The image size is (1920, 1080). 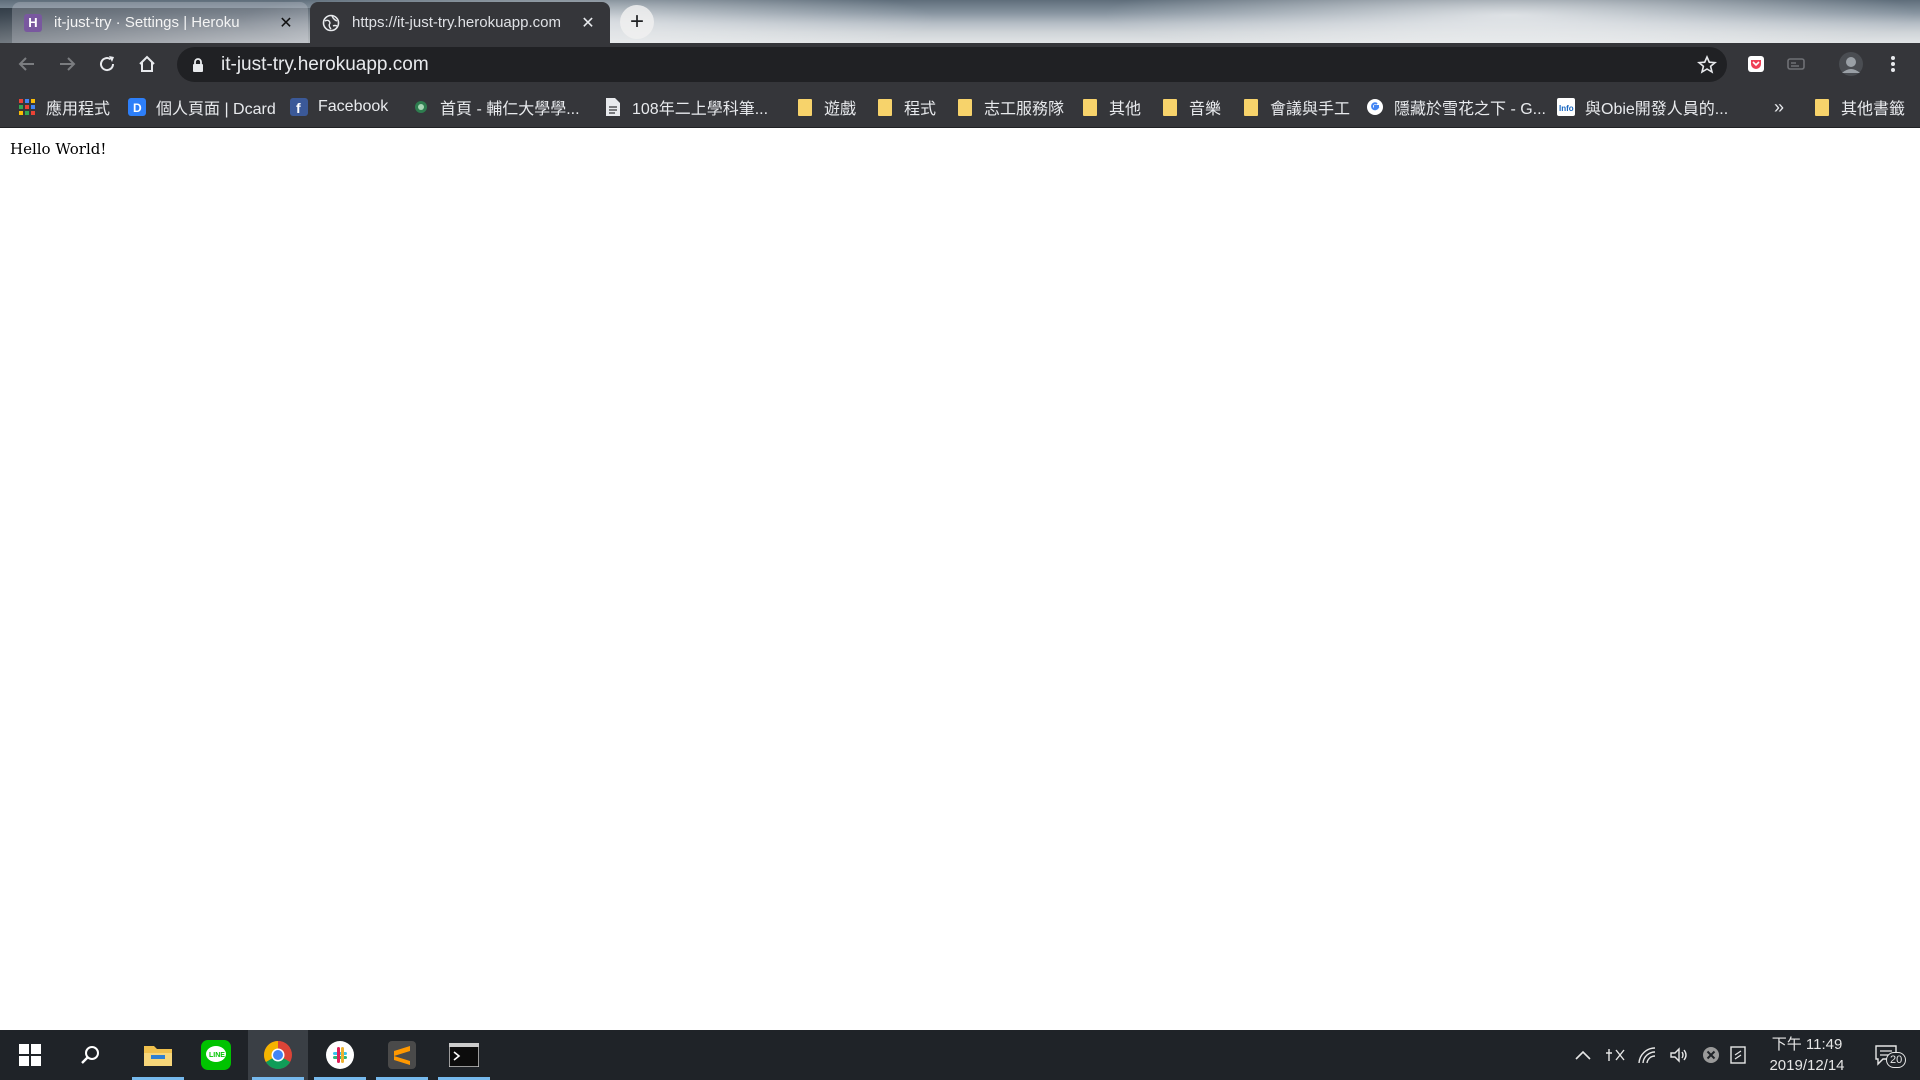 I want to click on bookmark-folder-music: 音樂, so click(x=1191, y=107).